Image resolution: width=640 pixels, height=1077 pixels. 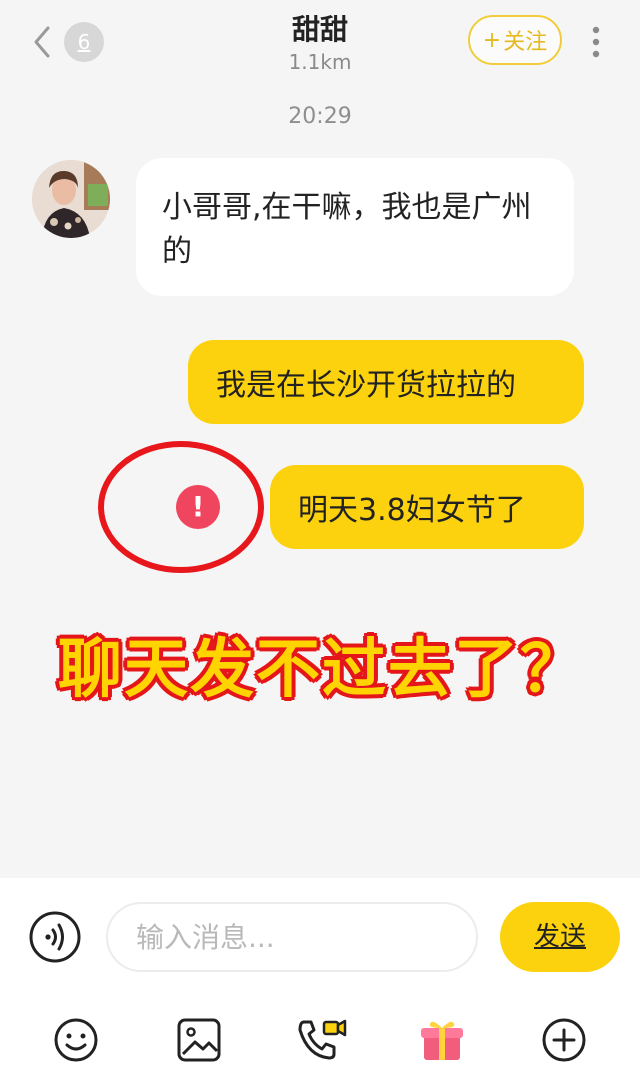 I want to click on emoji-button, so click(x=76, y=1040).